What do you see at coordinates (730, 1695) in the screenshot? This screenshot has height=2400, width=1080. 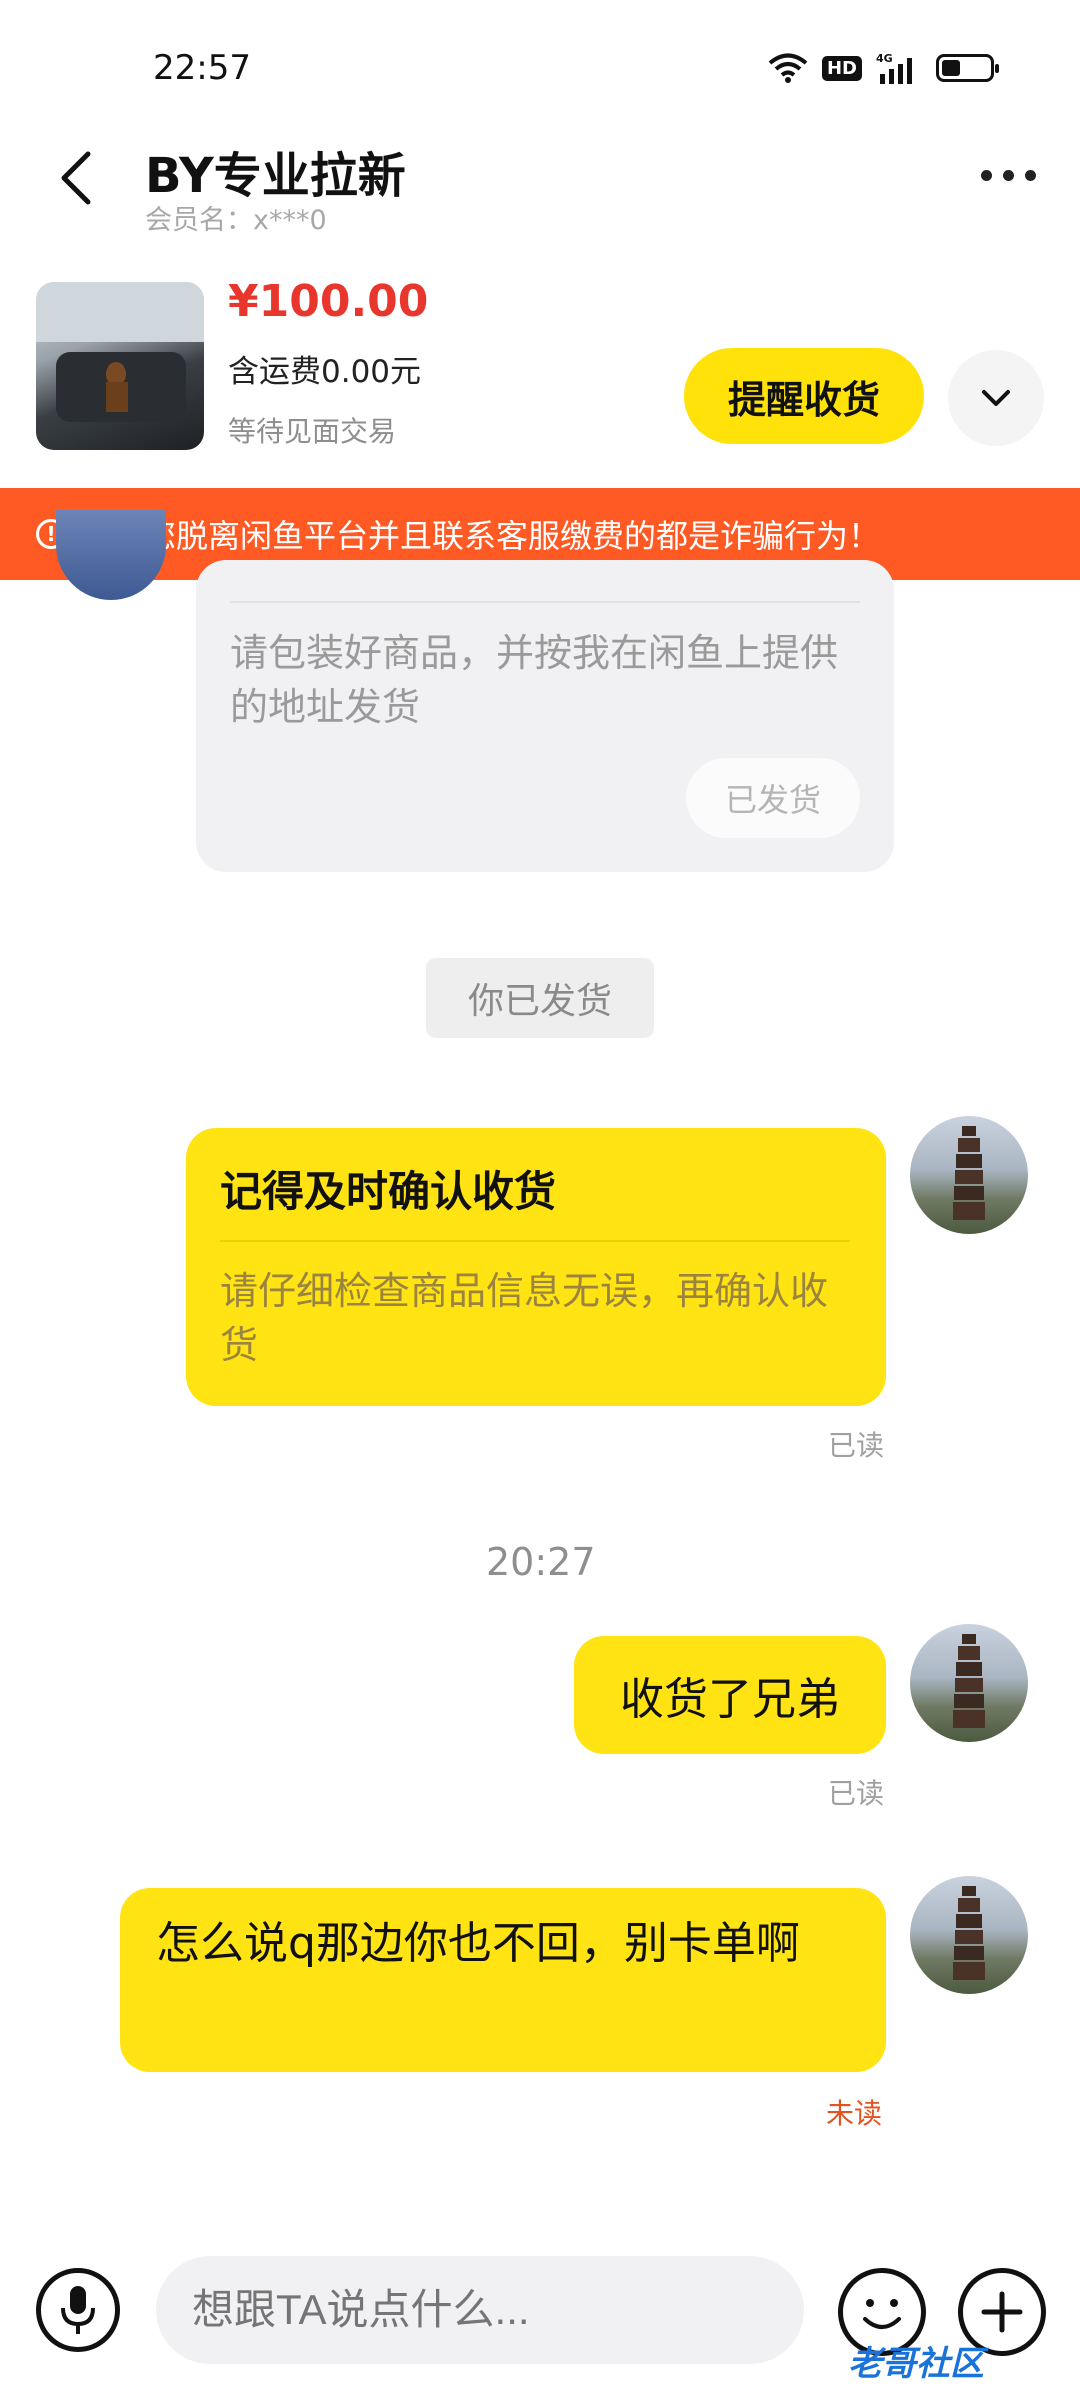 I see `message-bubble: 收货了兄弟` at bounding box center [730, 1695].